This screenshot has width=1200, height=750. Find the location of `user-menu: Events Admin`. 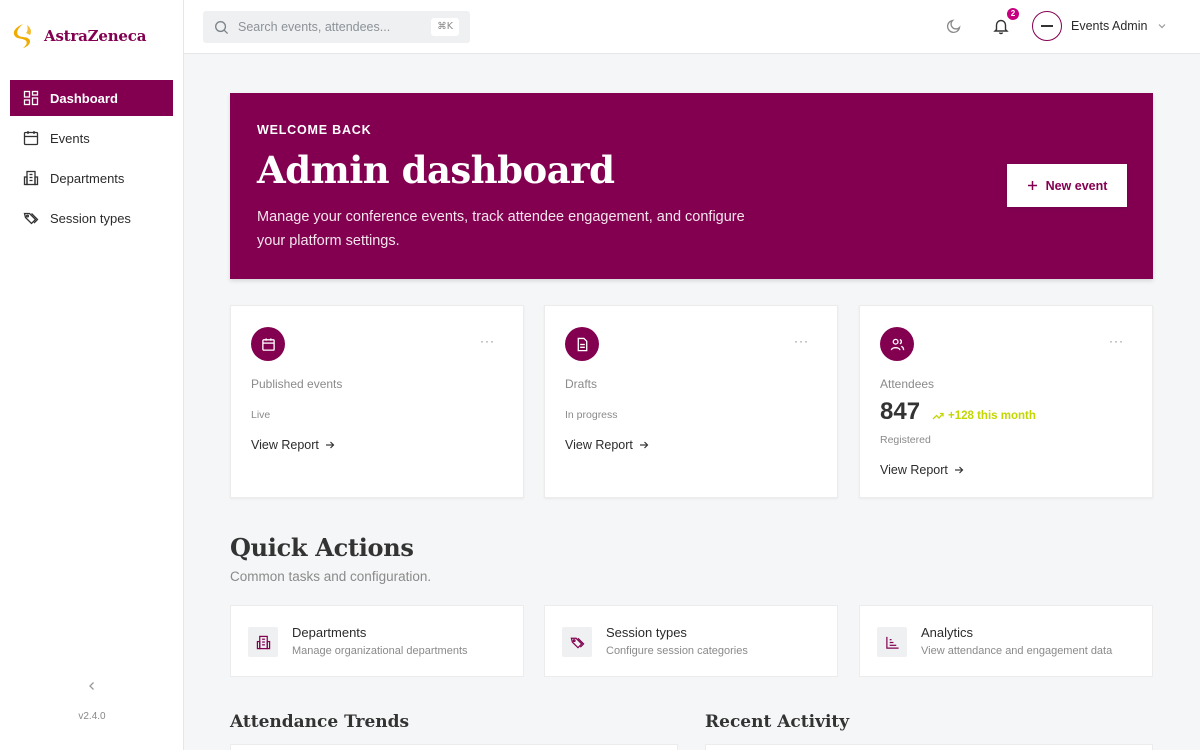

user-menu: Events Admin is located at coordinates (1100, 26).